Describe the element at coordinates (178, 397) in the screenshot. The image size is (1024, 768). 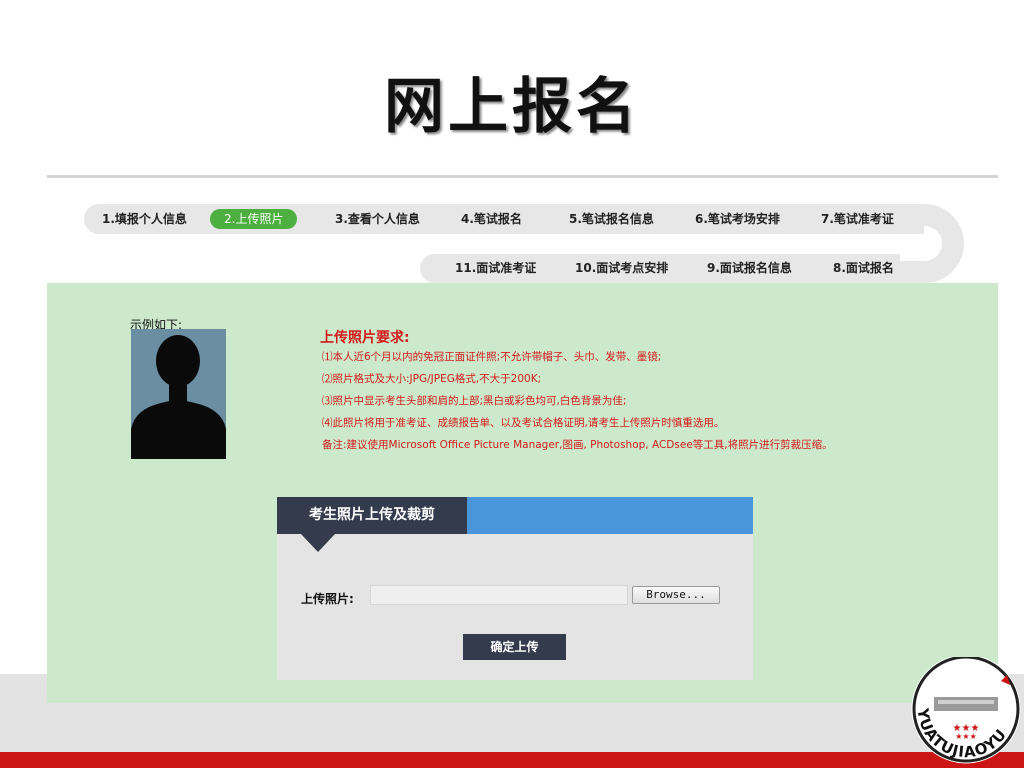
I see `person-silhouette-icon` at that location.